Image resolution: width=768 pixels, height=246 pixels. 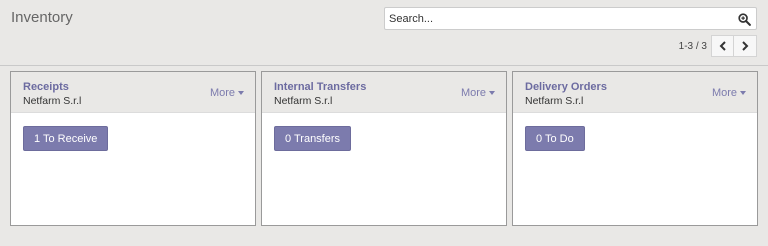 I want to click on to-receive-button: 1 To Receive, so click(x=66, y=138).